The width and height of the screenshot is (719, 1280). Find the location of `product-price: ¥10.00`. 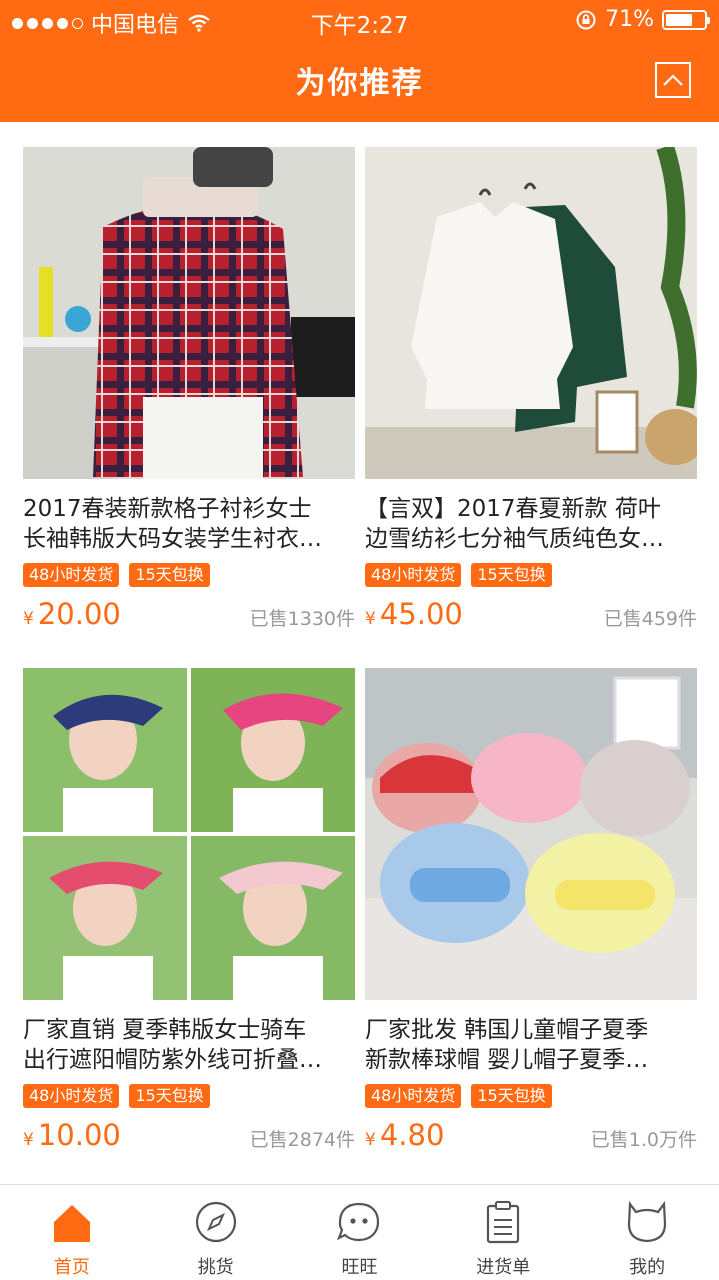

product-price: ¥10.00 is located at coordinates (72, 1135).